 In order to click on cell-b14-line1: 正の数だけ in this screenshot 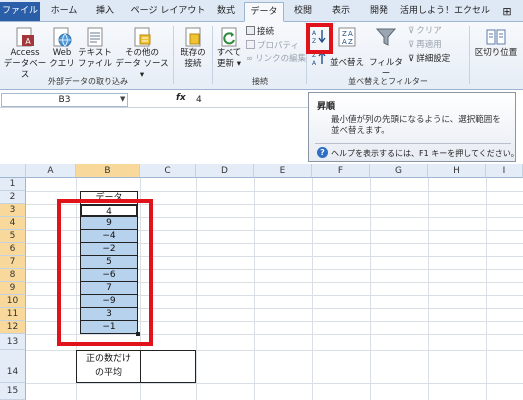, I will do `click(108, 359)`.